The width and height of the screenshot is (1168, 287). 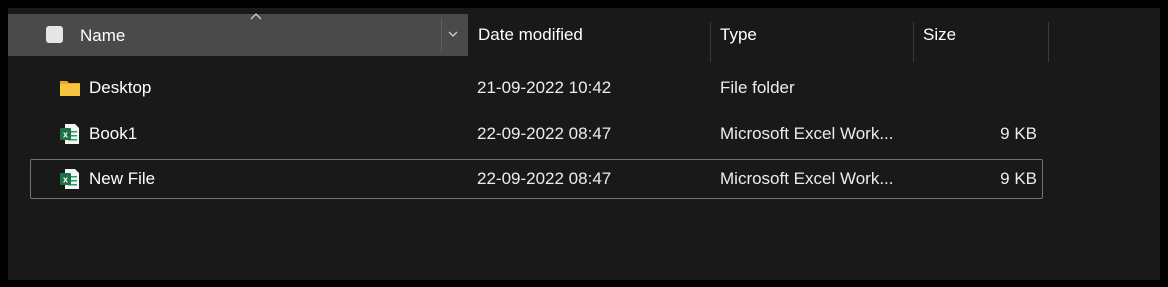 I want to click on column-header-name-label: Name, so click(x=103, y=35).